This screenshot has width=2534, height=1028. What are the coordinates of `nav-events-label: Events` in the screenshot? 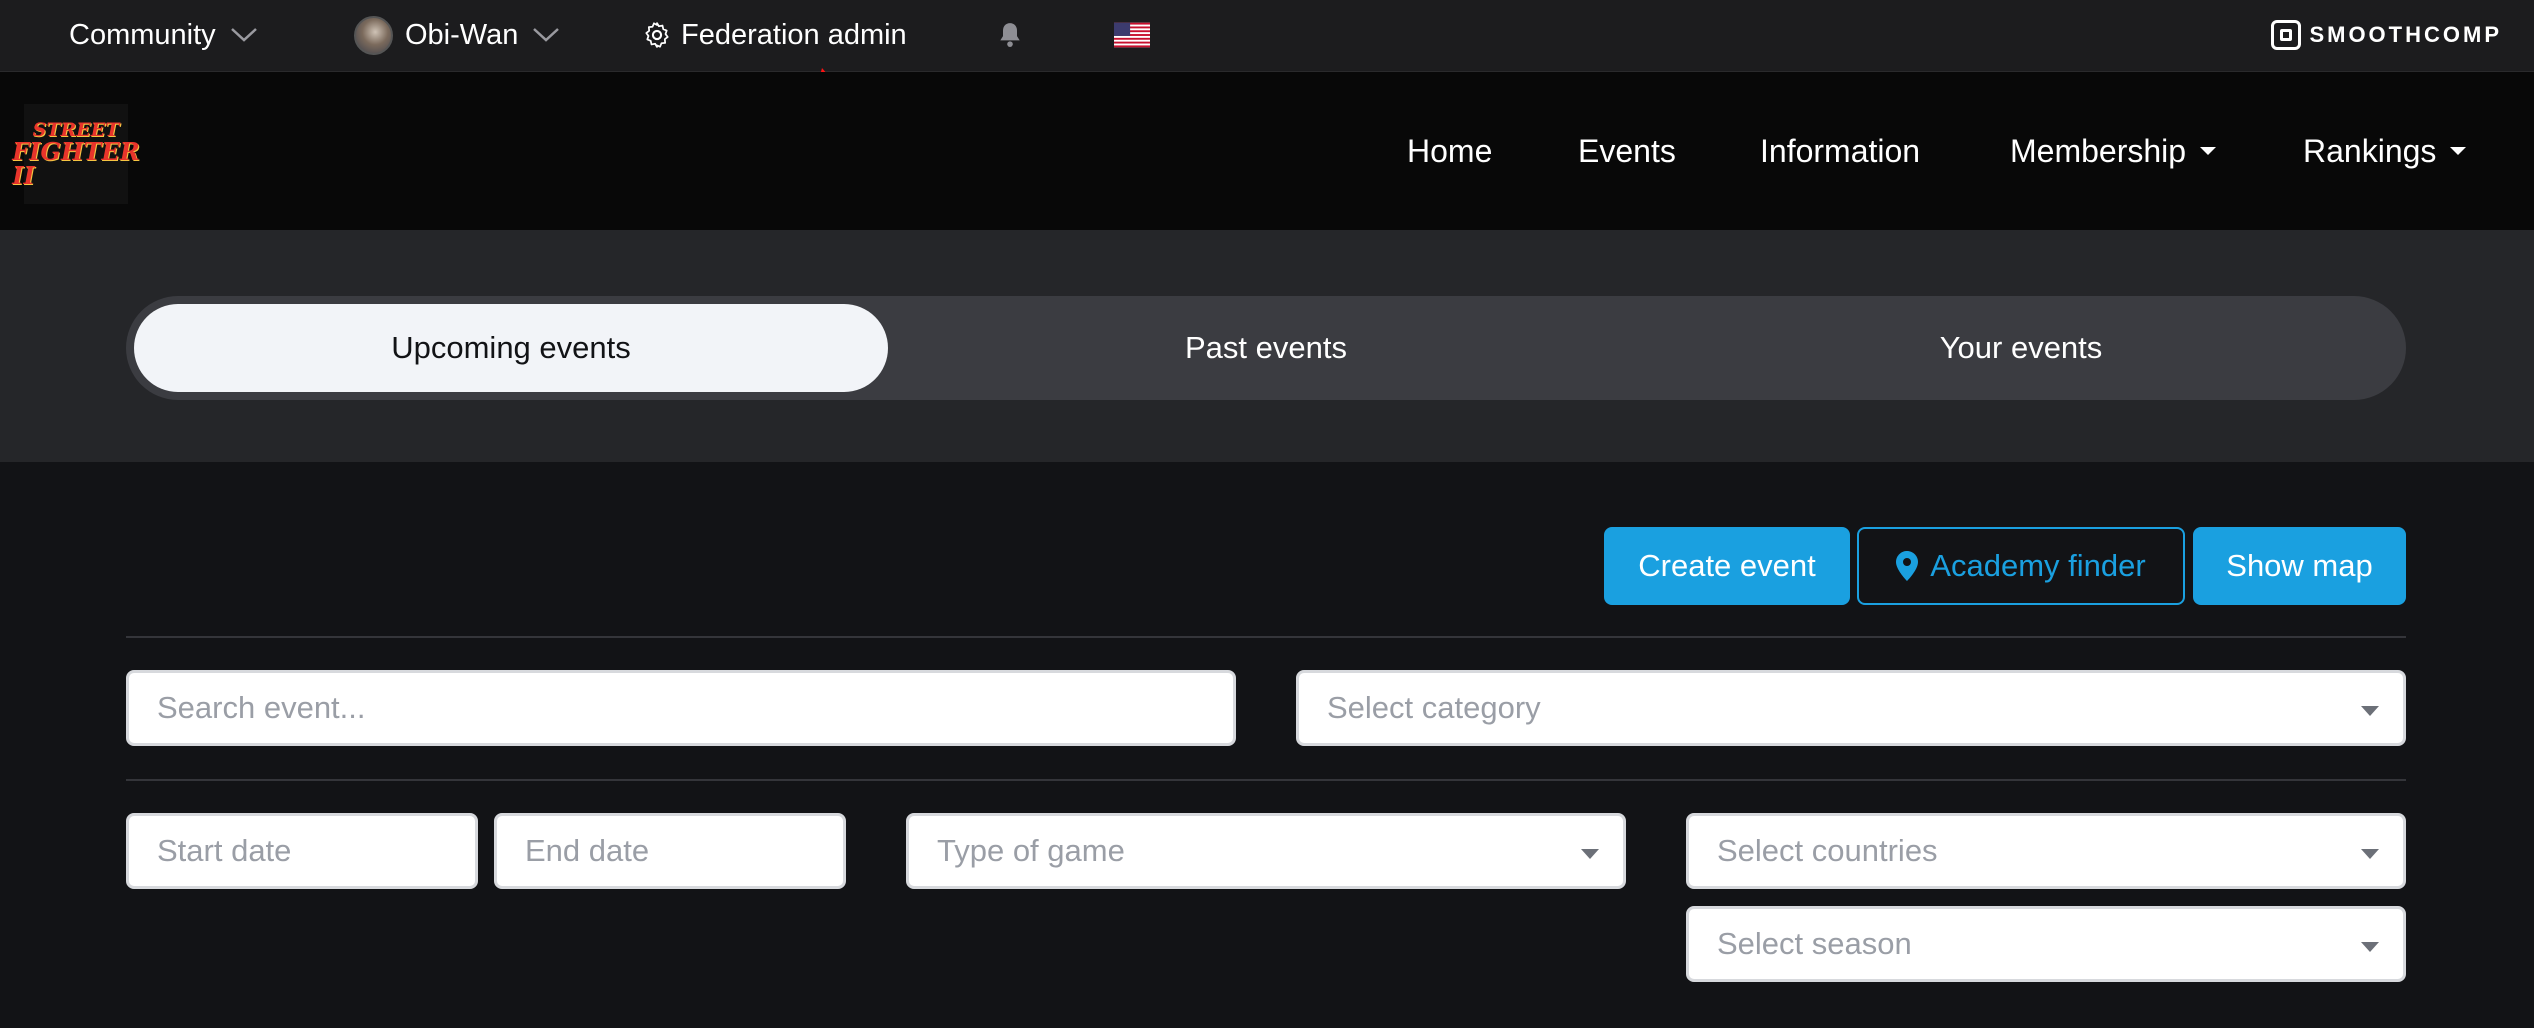 It's located at (1627, 150).